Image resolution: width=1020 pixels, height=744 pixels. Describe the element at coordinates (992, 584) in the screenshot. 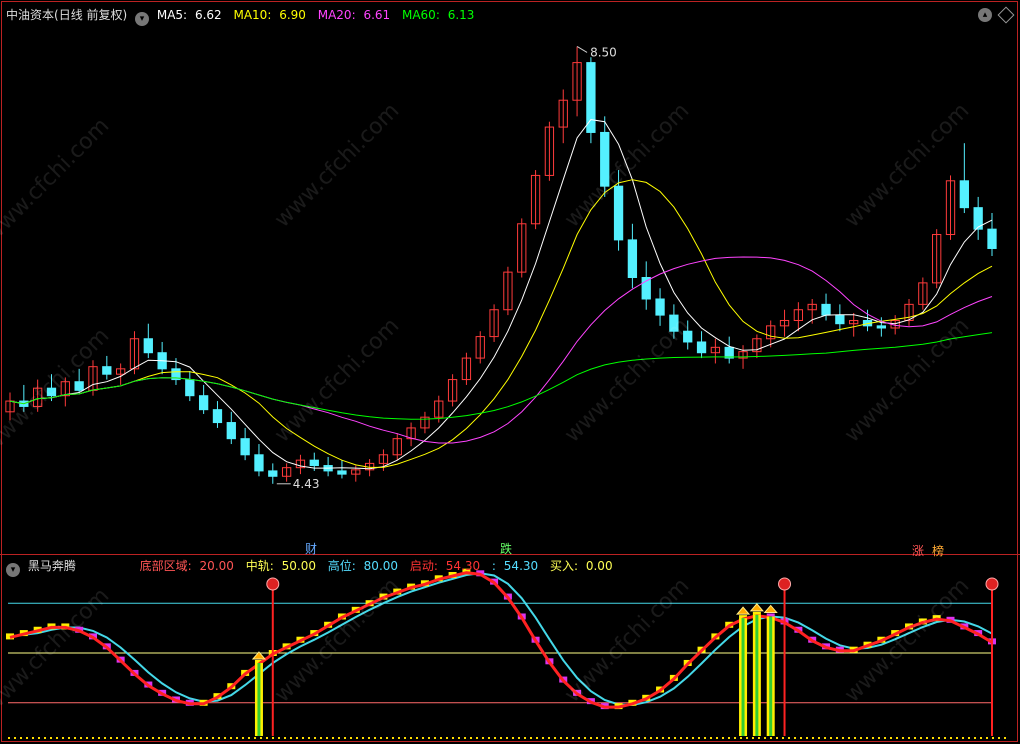

I see `alert-icon` at that location.